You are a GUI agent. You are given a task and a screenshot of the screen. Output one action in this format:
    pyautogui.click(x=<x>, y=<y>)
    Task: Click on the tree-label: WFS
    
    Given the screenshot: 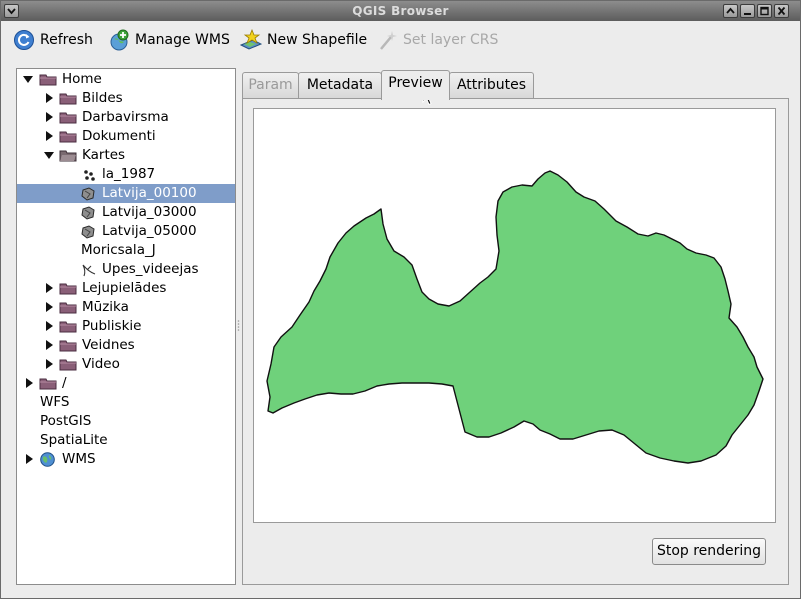 What is the action you would take?
    pyautogui.click(x=55, y=402)
    